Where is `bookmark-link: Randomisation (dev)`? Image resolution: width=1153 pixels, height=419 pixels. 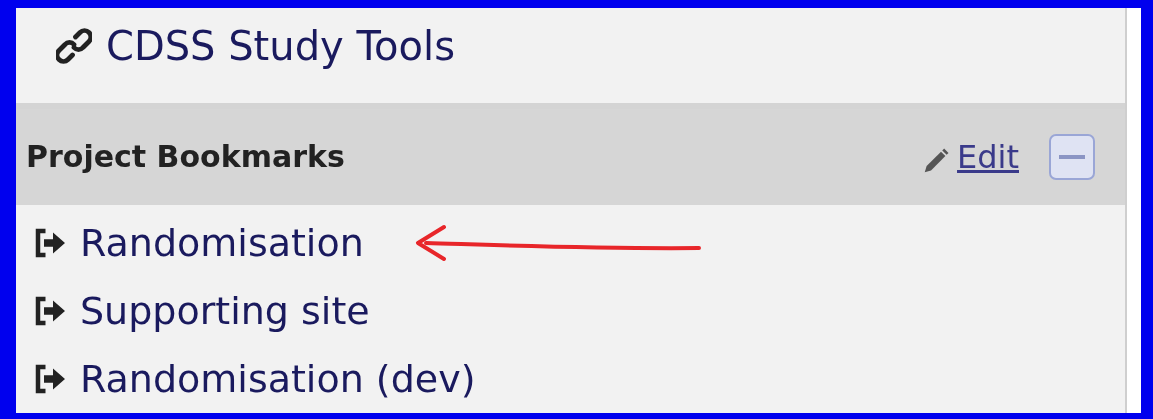
bookmark-link: Randomisation (dev) is located at coordinates (253, 379).